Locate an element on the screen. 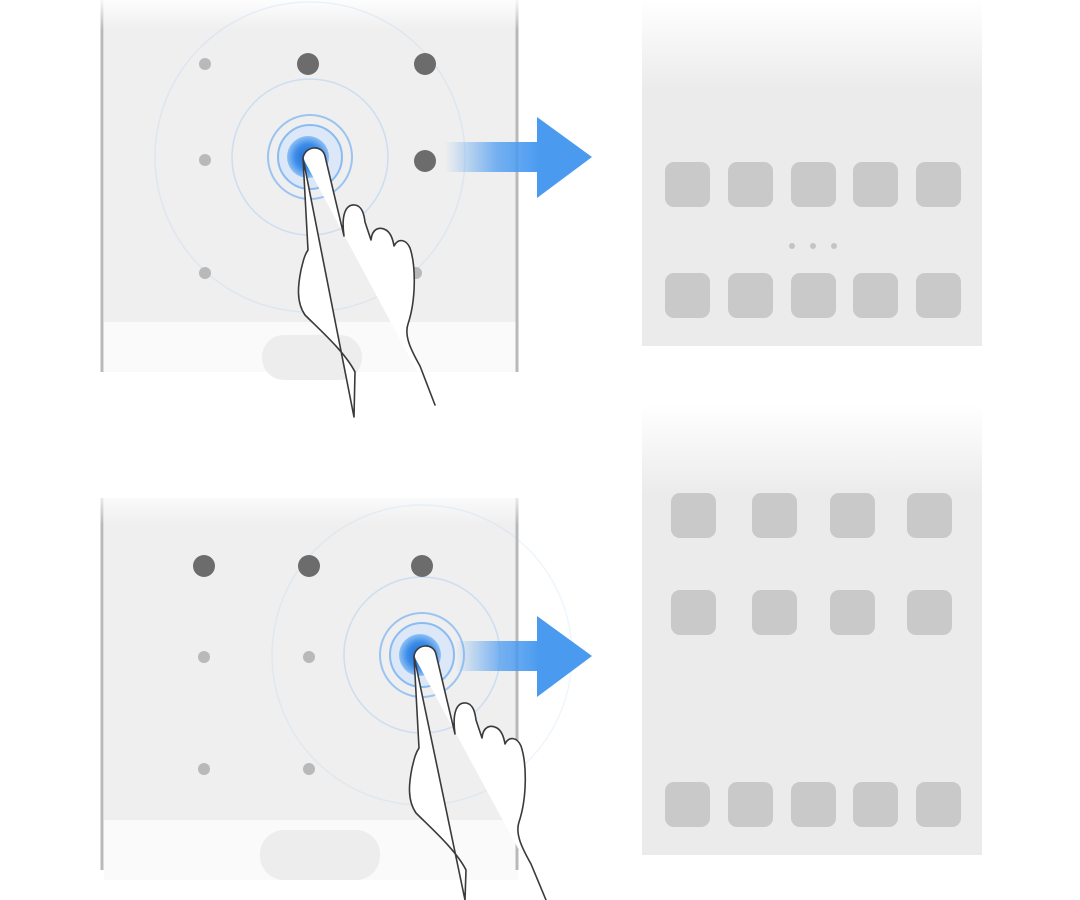 This screenshot has width=1080, height=900. home-screen-top is located at coordinates (812, 173).